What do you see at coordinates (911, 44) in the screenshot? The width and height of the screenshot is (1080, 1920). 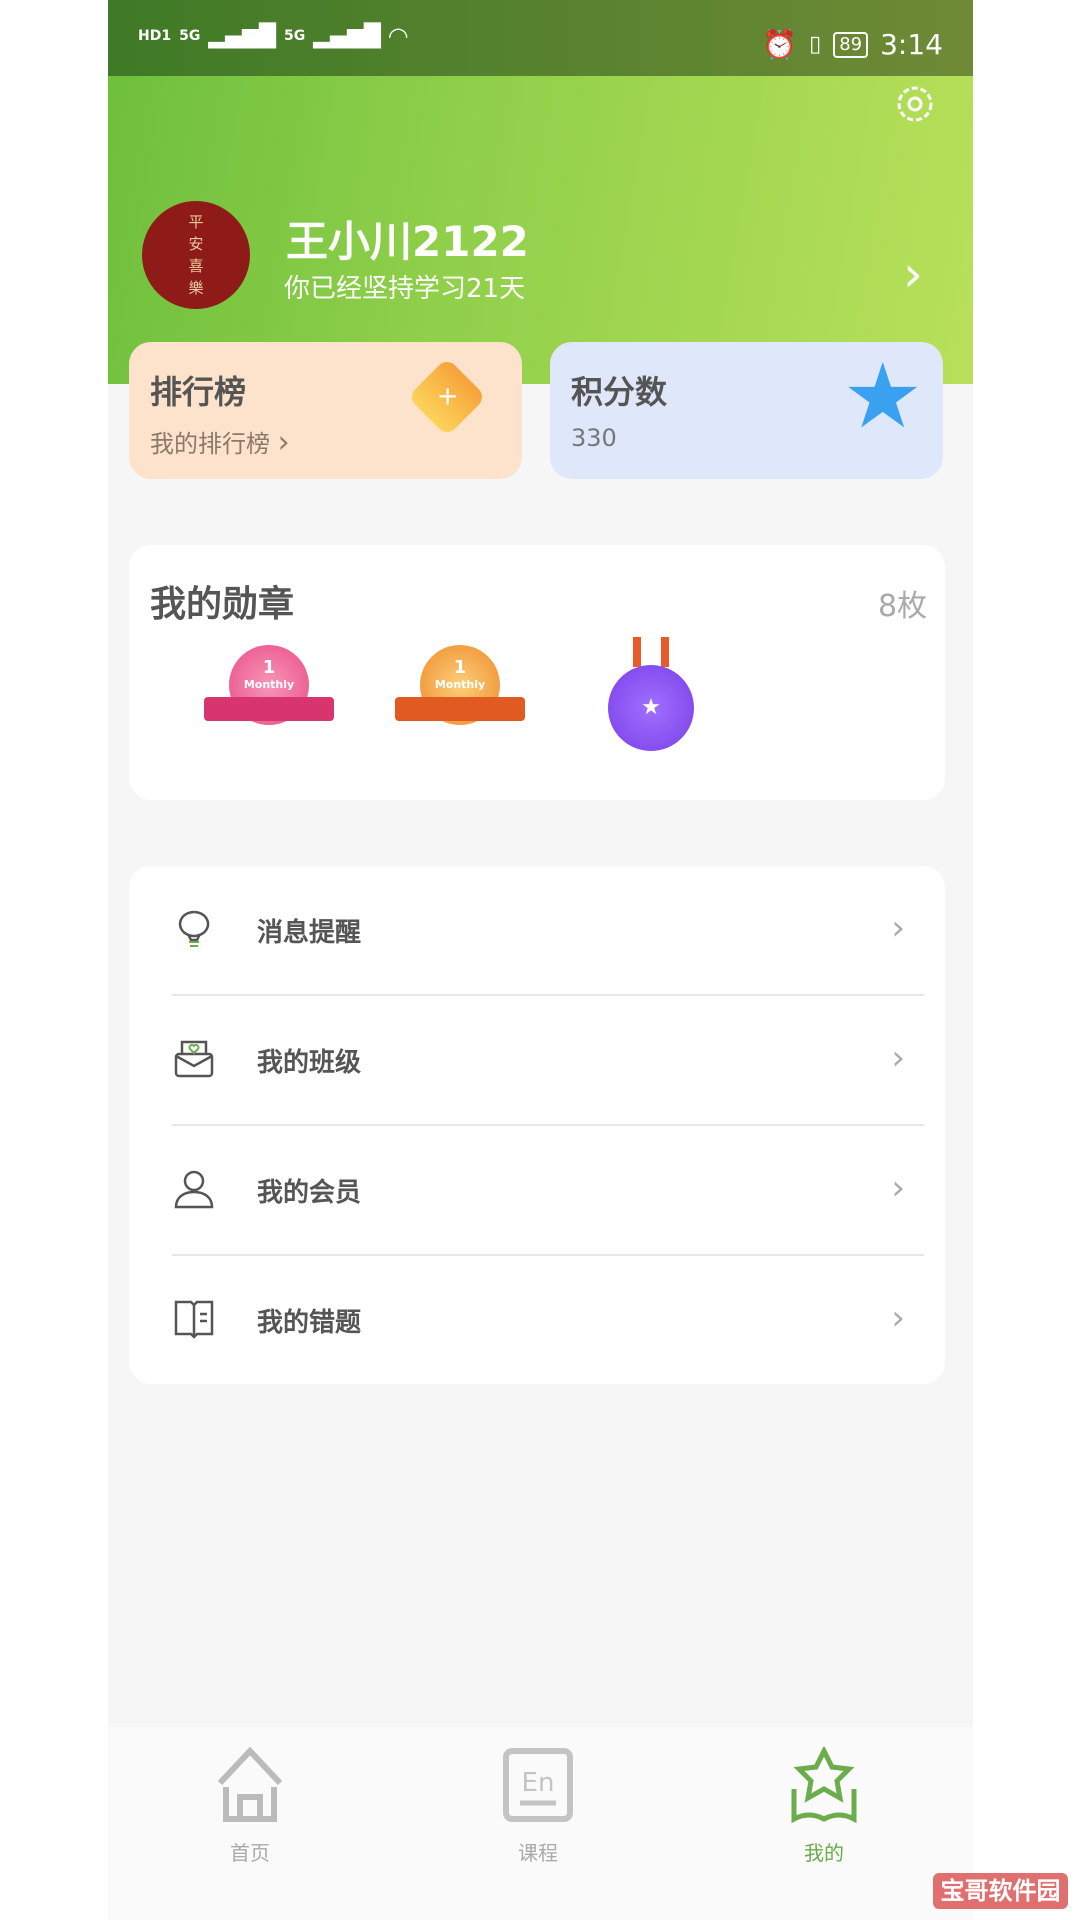 I see `clock: 3:14` at bounding box center [911, 44].